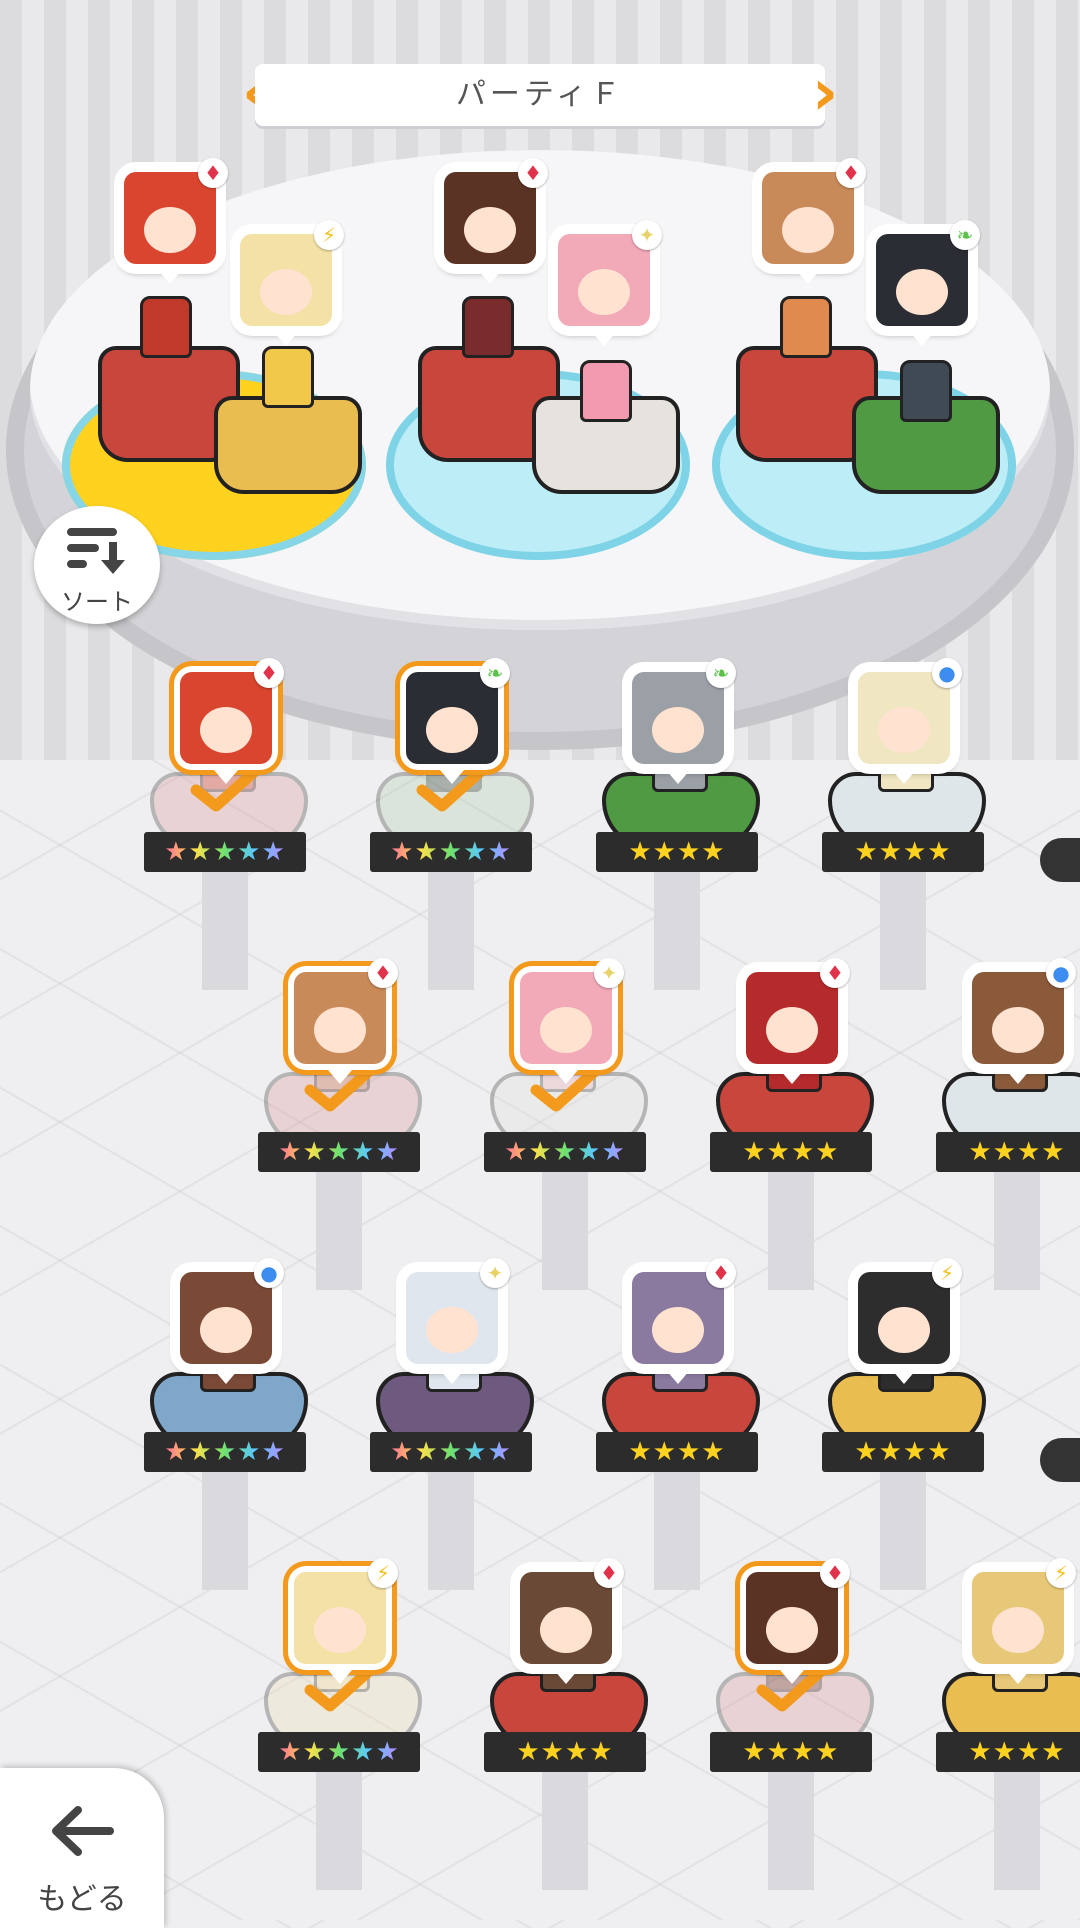  Describe the element at coordinates (647, 235) in the screenshot. I see `light-element-icon: ✦` at that location.